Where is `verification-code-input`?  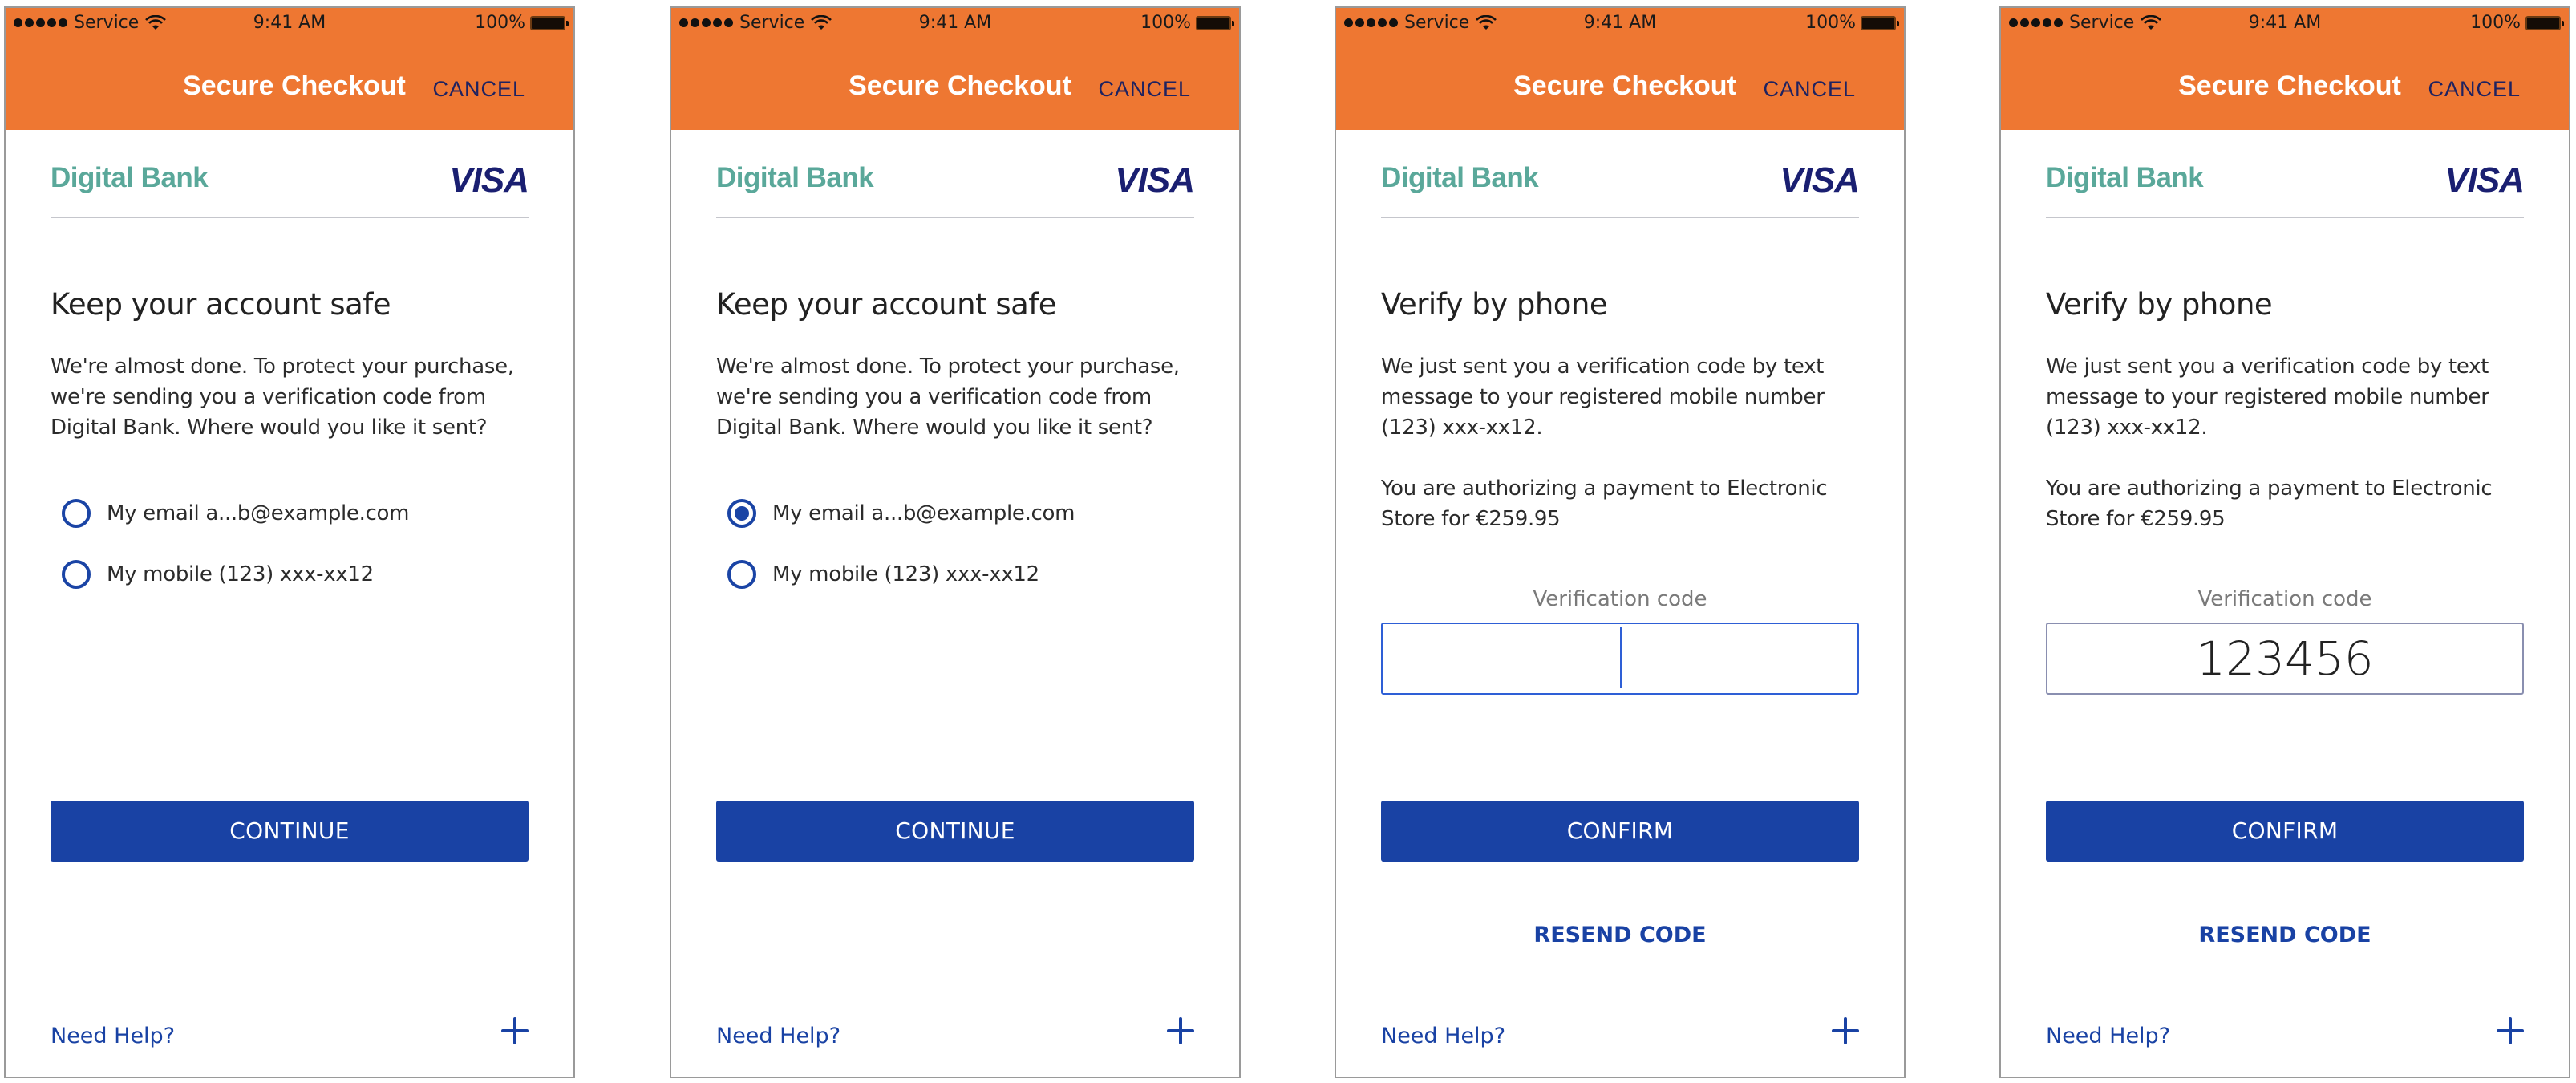
verification-code-input is located at coordinates (1620, 659).